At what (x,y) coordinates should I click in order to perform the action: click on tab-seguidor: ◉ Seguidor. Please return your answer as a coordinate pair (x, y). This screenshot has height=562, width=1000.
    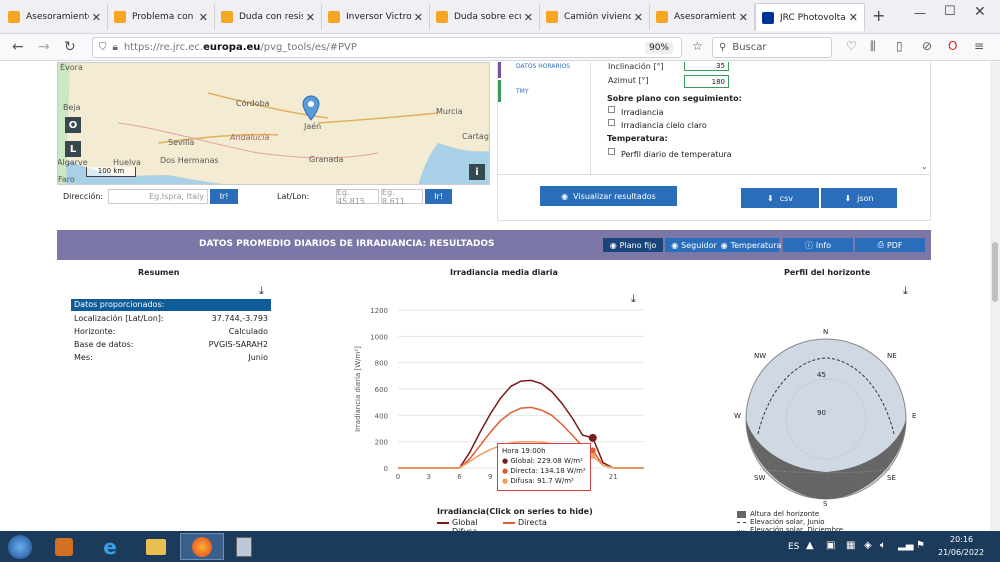
    Looking at the image, I should click on (694, 245).